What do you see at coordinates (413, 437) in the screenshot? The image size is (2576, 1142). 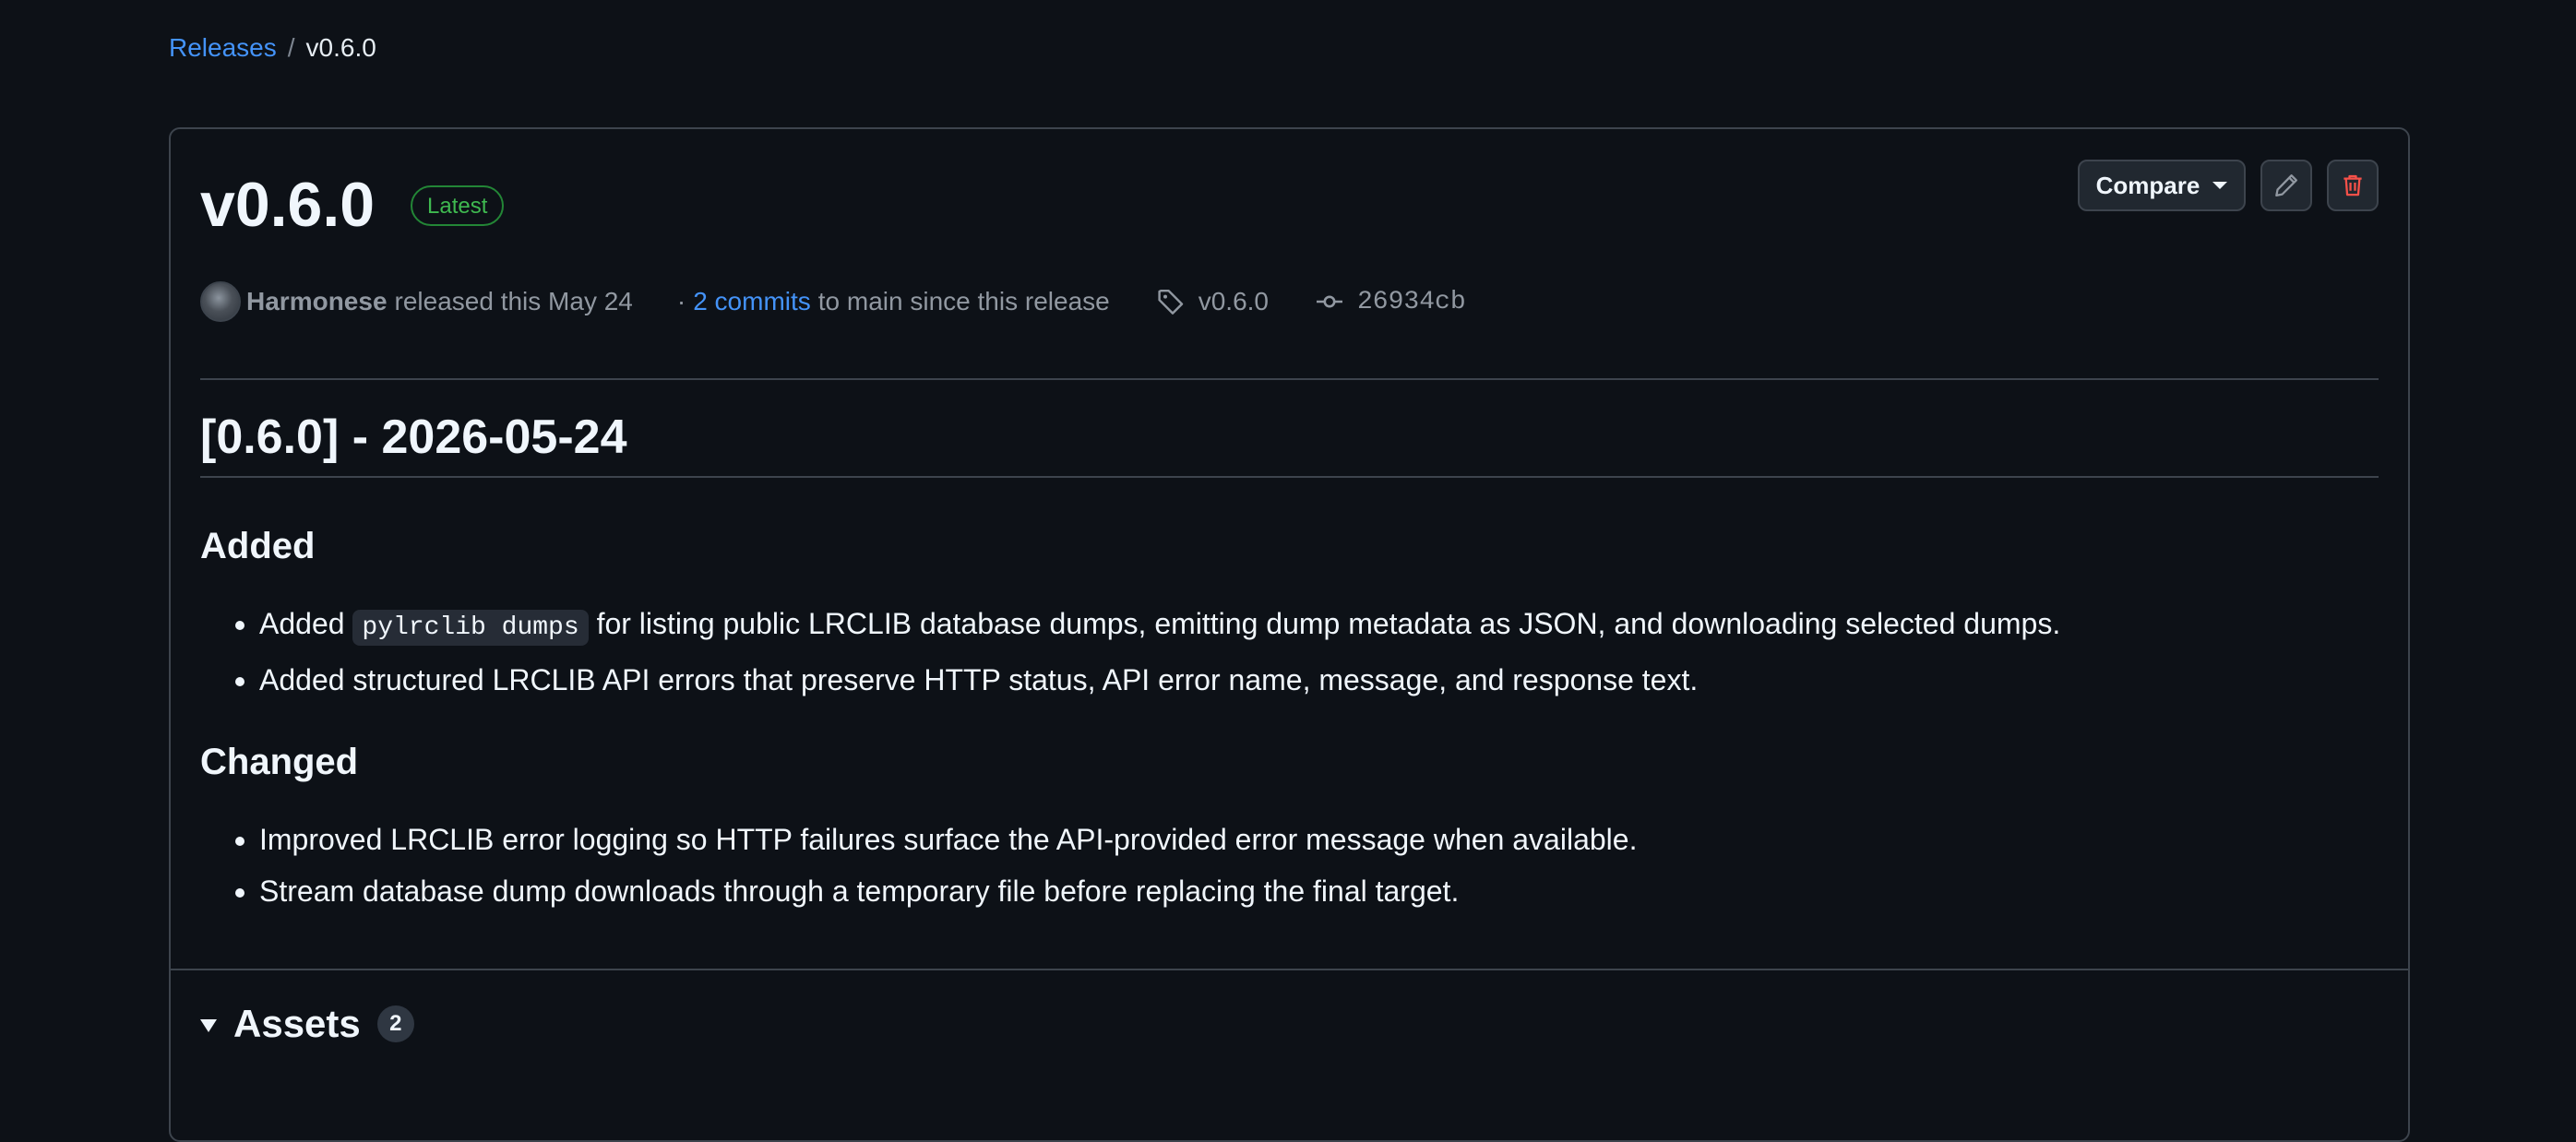 I see `notes-heading: [0.6.0] - 2026-05-24` at bounding box center [413, 437].